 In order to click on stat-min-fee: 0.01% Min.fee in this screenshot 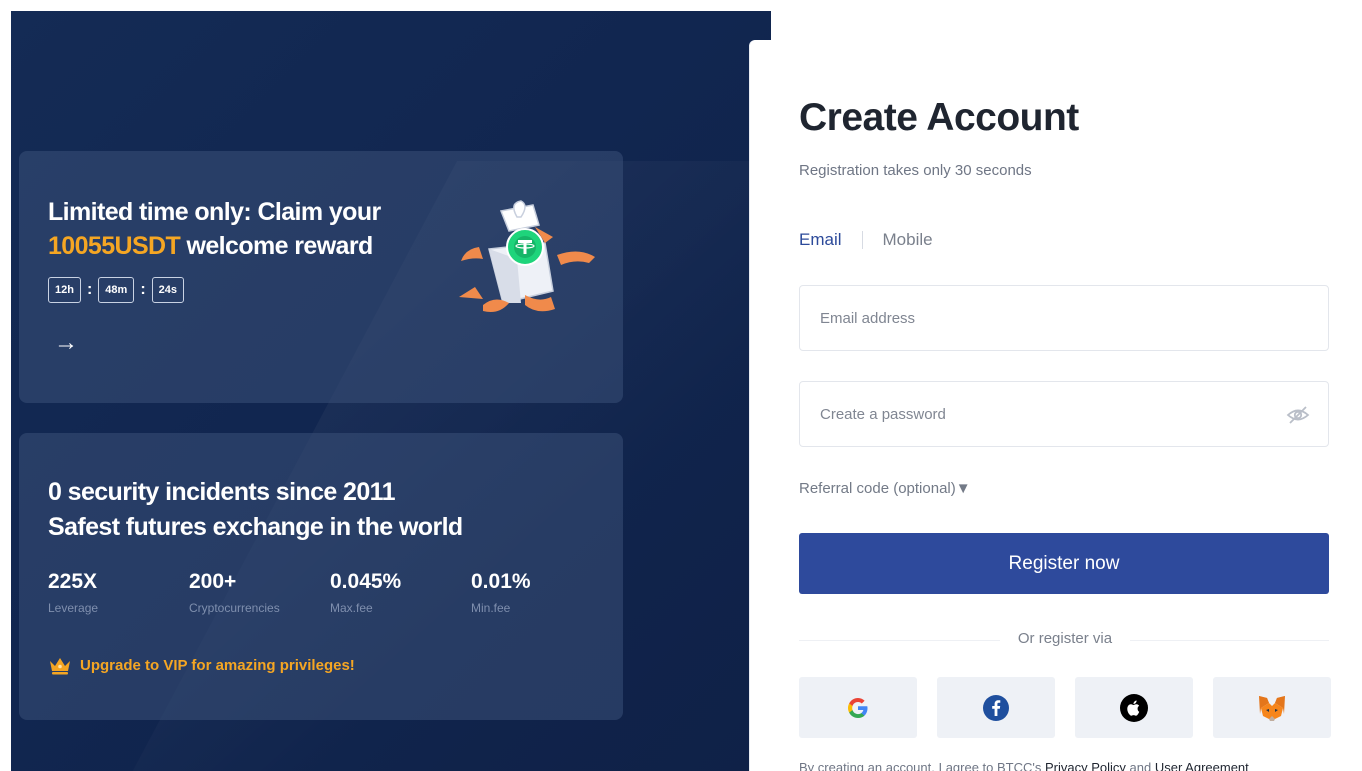, I will do `click(541, 592)`.